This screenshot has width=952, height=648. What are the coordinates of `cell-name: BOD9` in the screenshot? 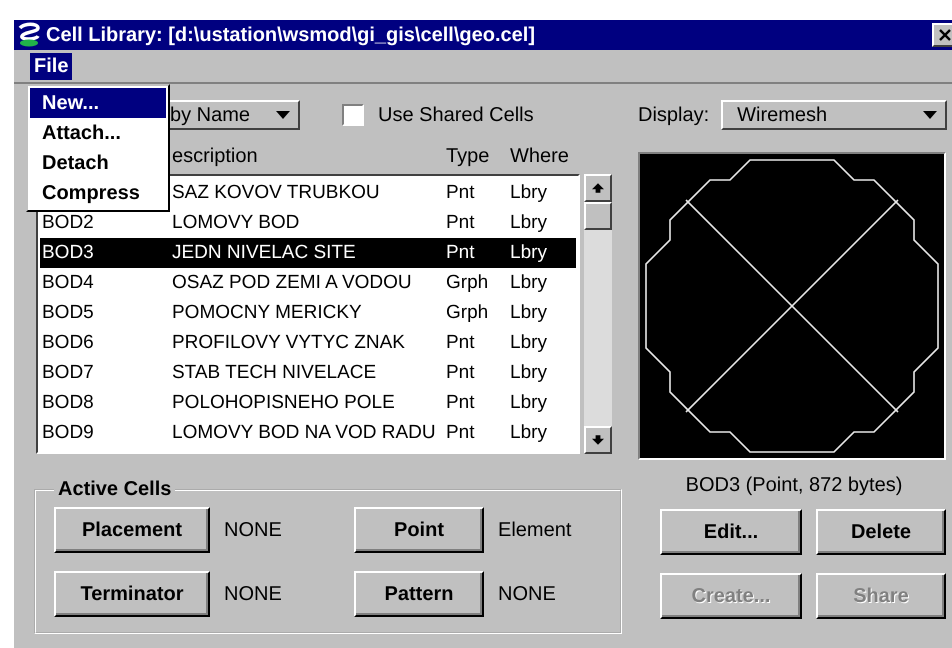 It's located at (68, 432).